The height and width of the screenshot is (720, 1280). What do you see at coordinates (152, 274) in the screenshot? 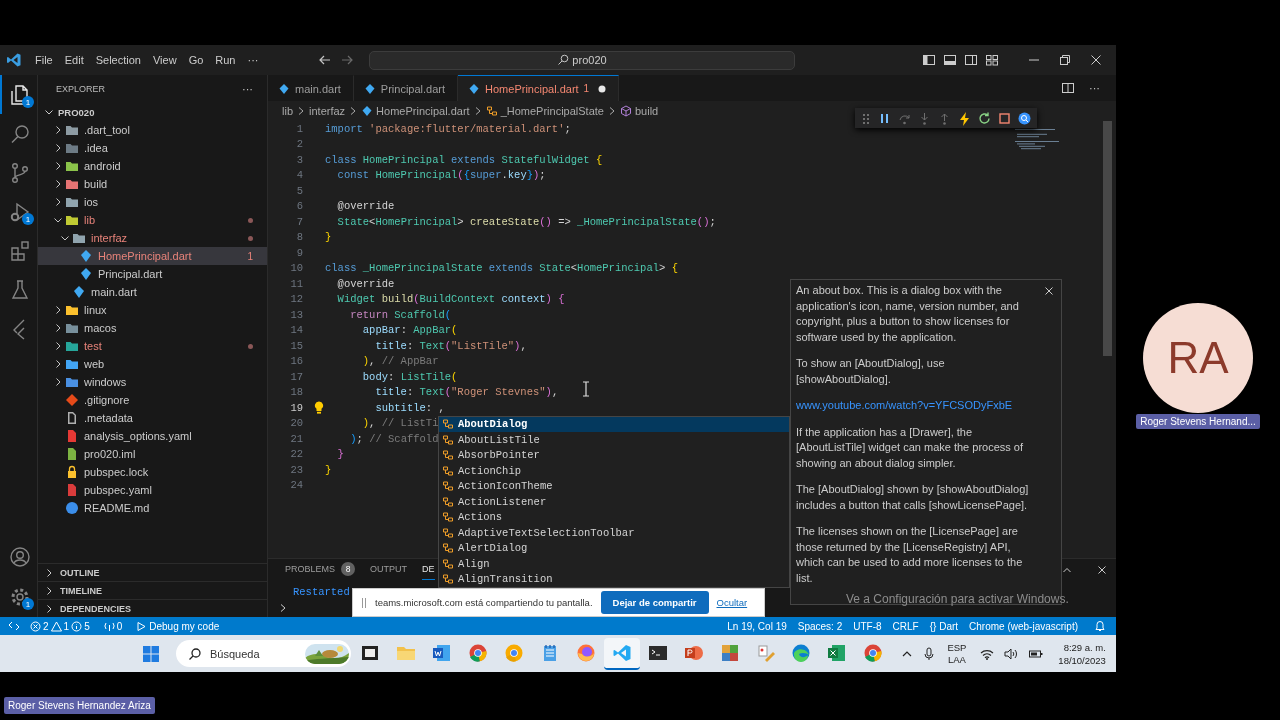
I see `tree-item: Principal.dart` at bounding box center [152, 274].